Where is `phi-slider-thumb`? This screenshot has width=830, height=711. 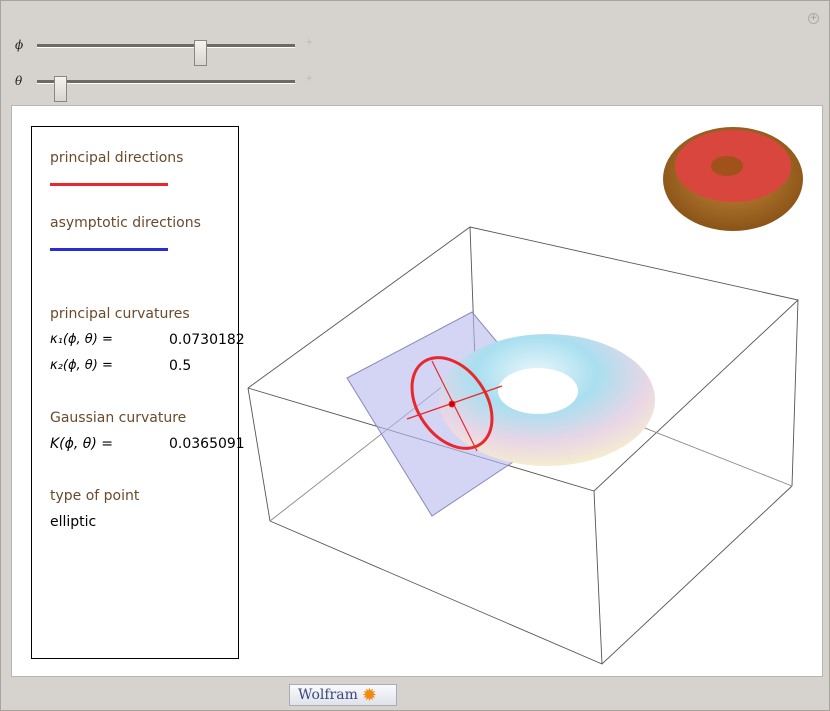 phi-slider-thumb is located at coordinates (200, 53).